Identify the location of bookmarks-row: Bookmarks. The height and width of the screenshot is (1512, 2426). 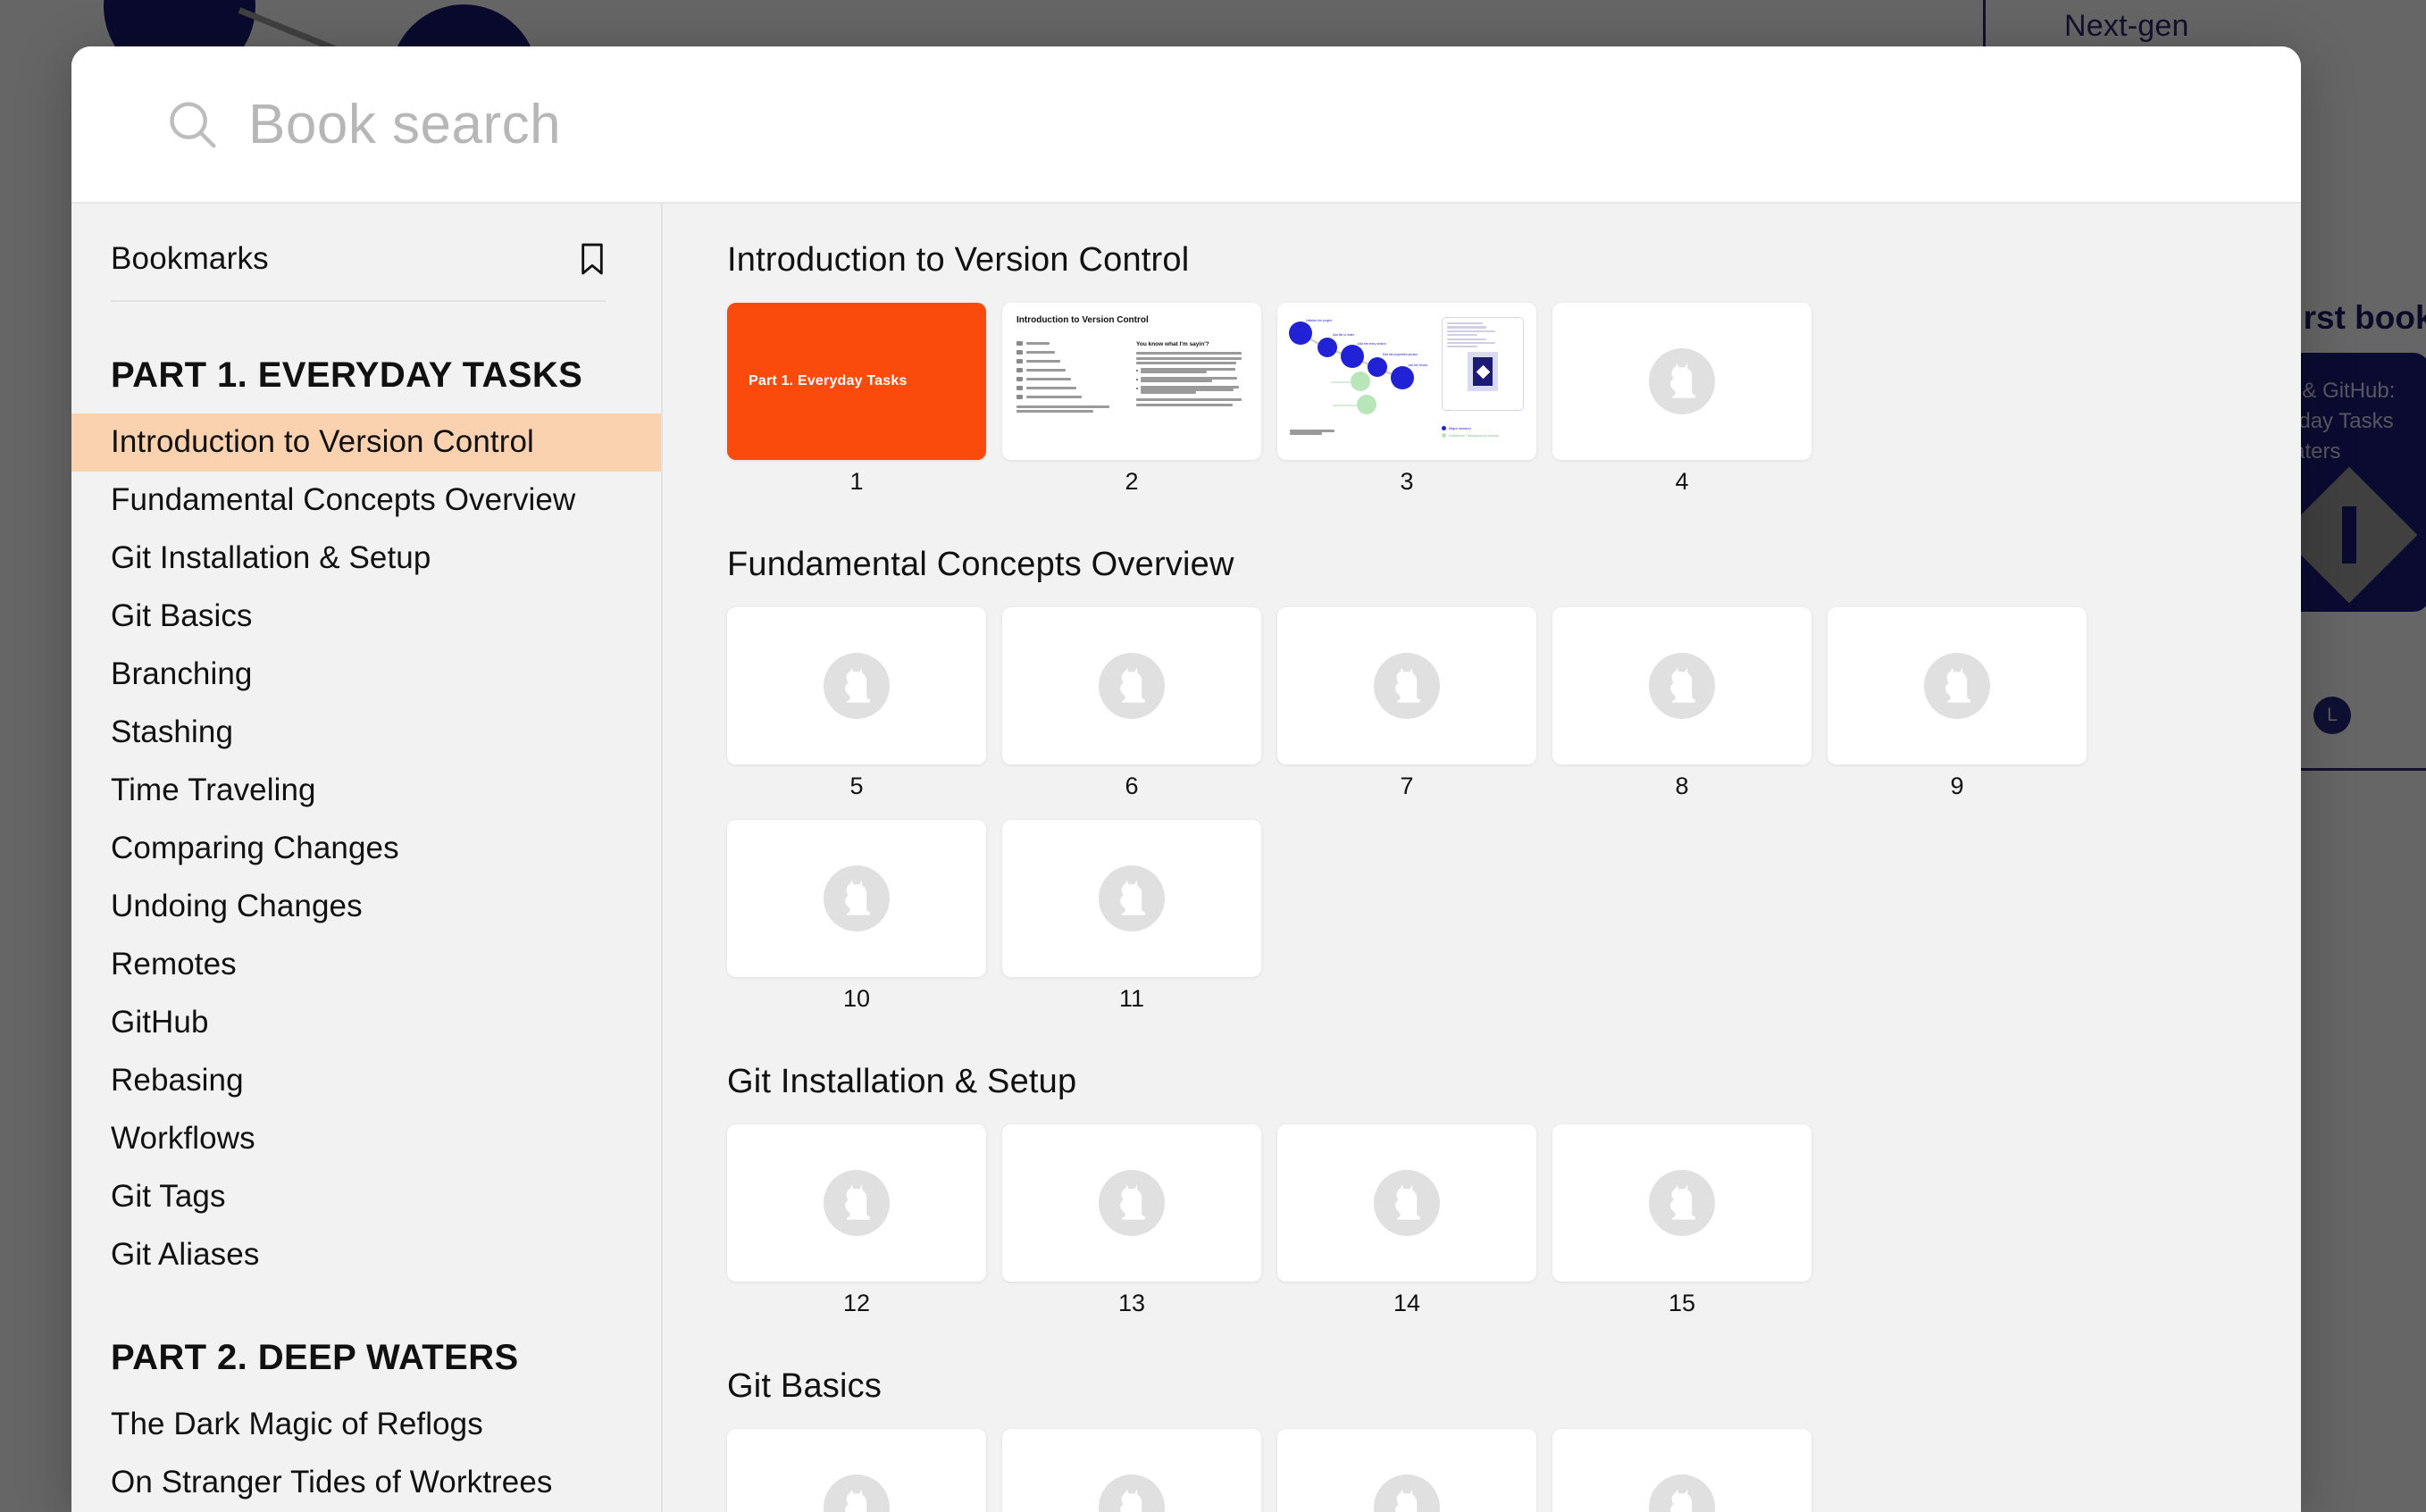
(358, 271).